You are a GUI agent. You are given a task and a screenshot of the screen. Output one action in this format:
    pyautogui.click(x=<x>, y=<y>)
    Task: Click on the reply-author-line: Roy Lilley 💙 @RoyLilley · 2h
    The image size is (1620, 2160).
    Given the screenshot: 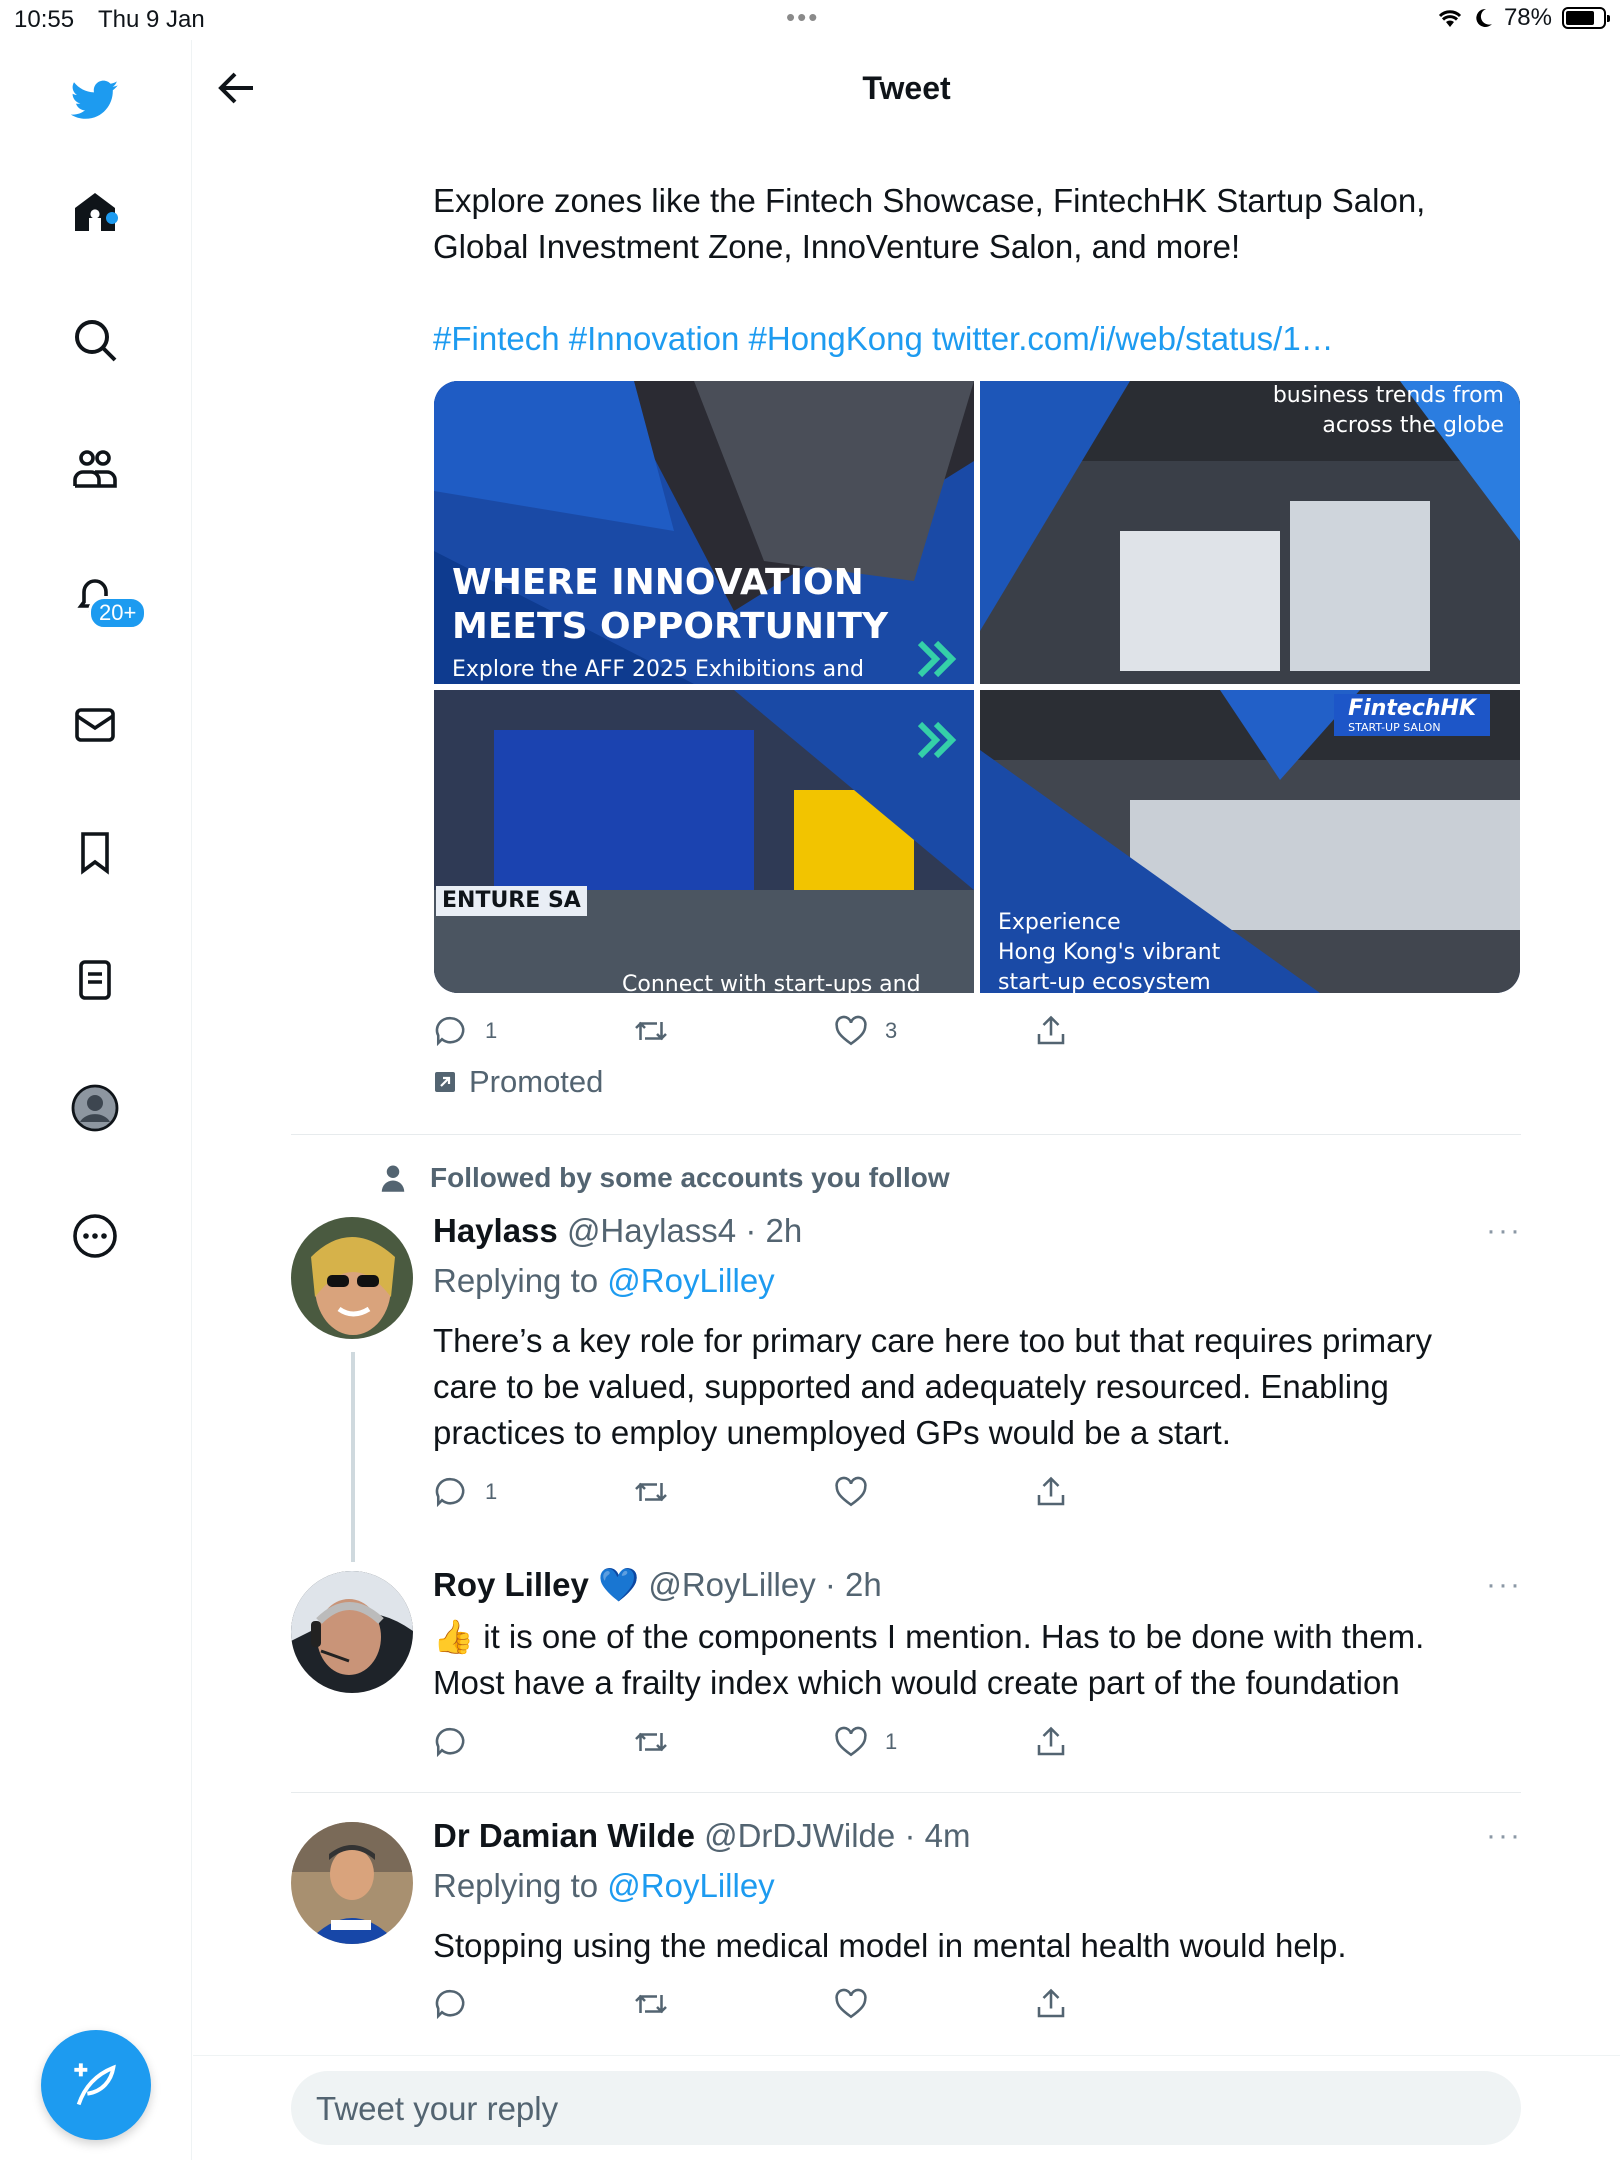 What is the action you would take?
    pyautogui.click(x=657, y=1585)
    